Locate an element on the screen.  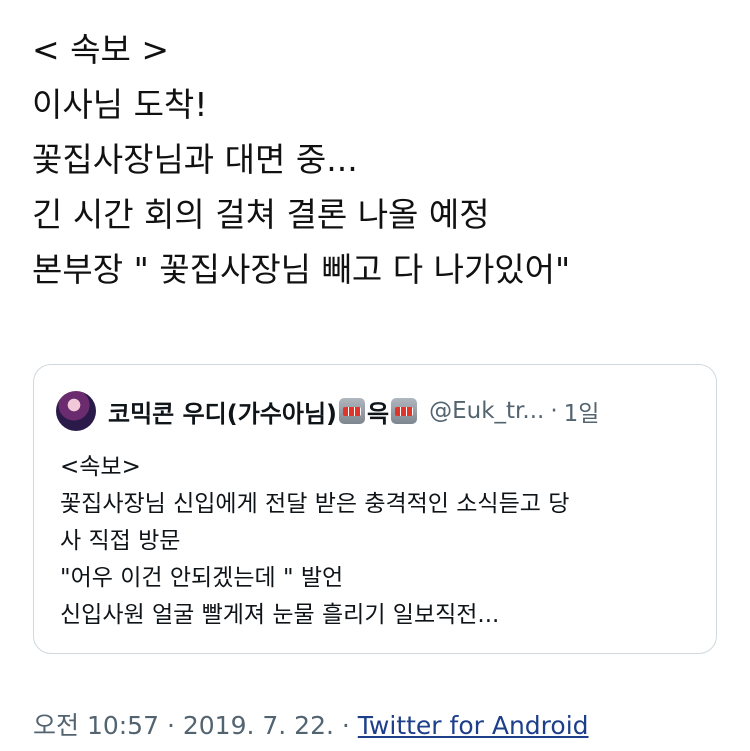
avatar is located at coordinates (76, 411).